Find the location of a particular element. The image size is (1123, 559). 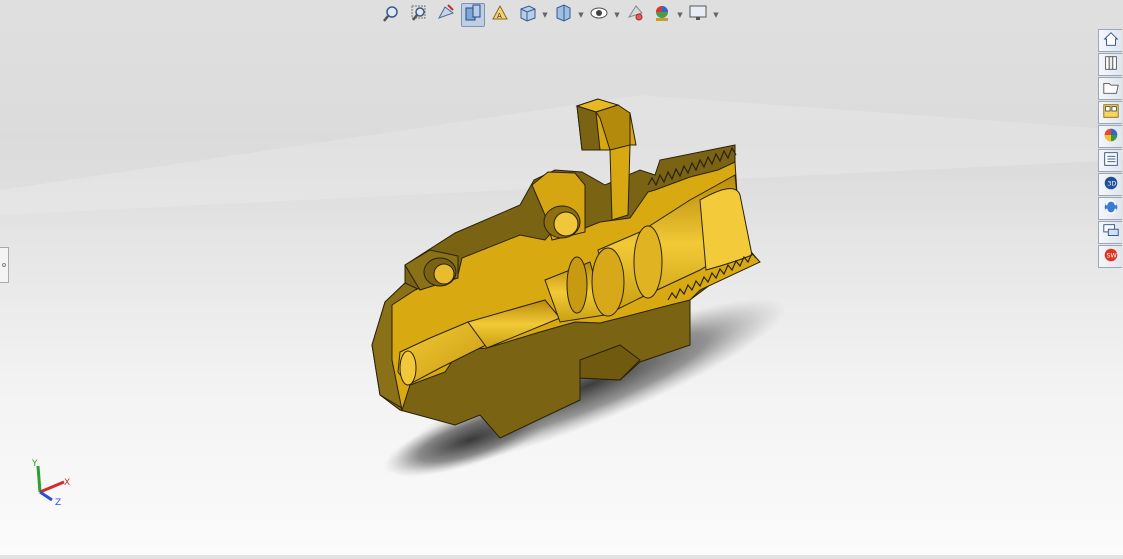

resources-home-icon is located at coordinates (1111, 41).